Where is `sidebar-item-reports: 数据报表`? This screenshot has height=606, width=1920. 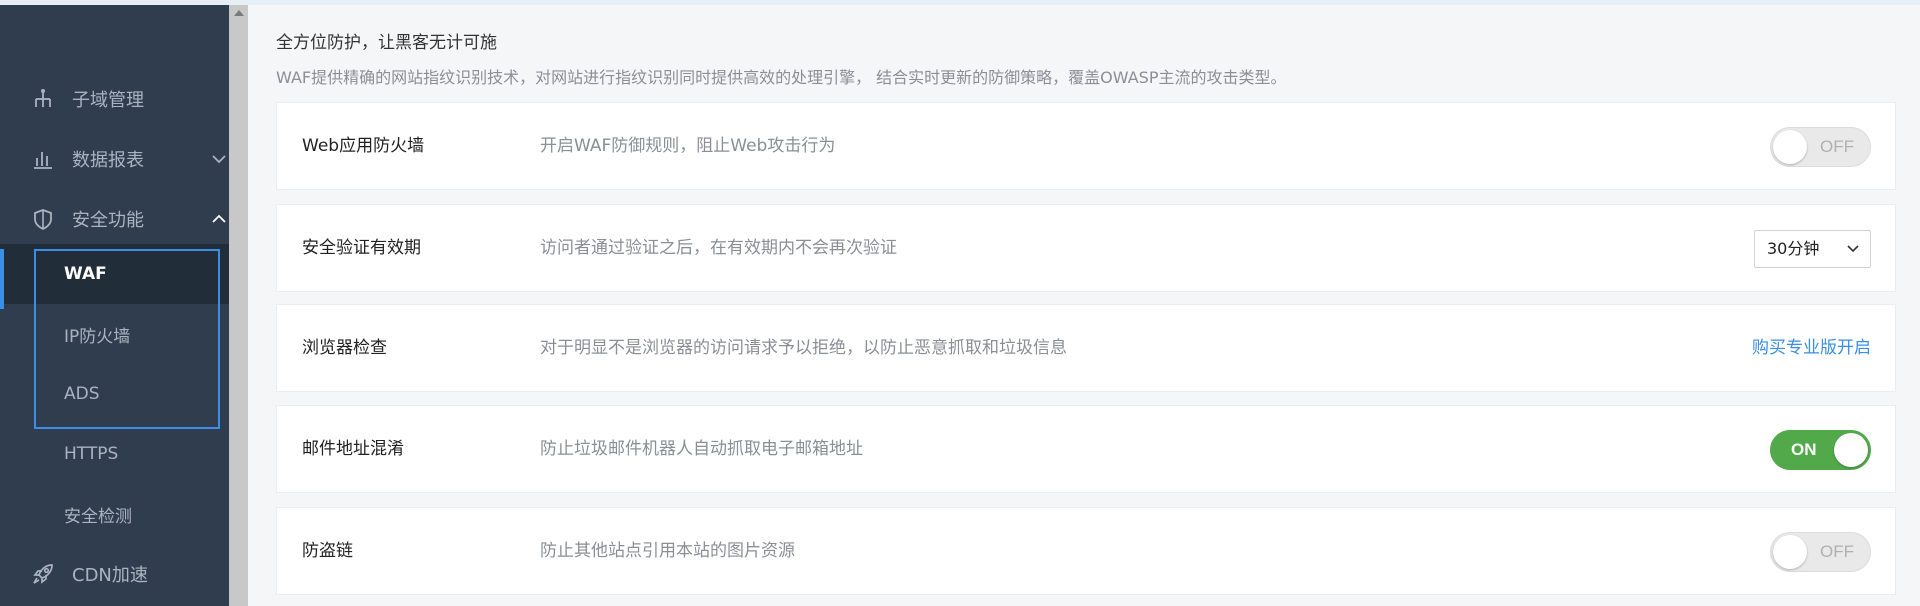 sidebar-item-reports: 数据报表 is located at coordinates (114, 159).